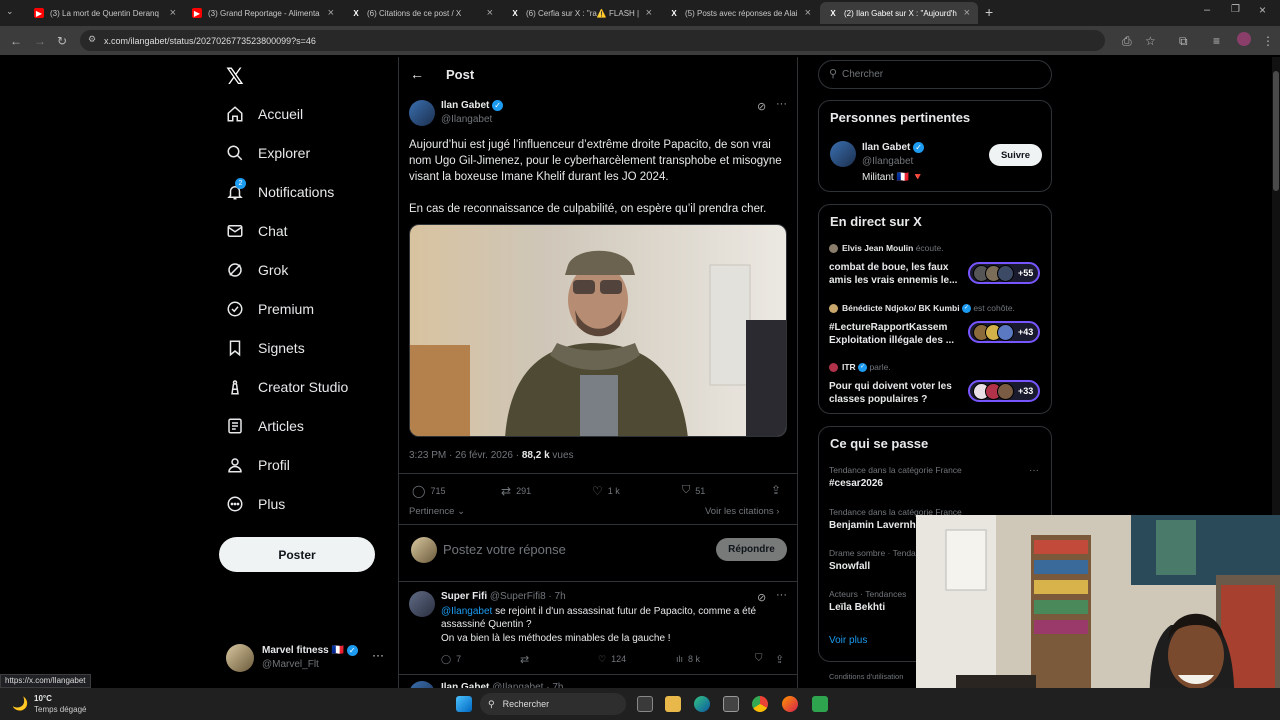  Describe the element at coordinates (92, 39) in the screenshot. I see `site-info-icon: ⚙` at that location.